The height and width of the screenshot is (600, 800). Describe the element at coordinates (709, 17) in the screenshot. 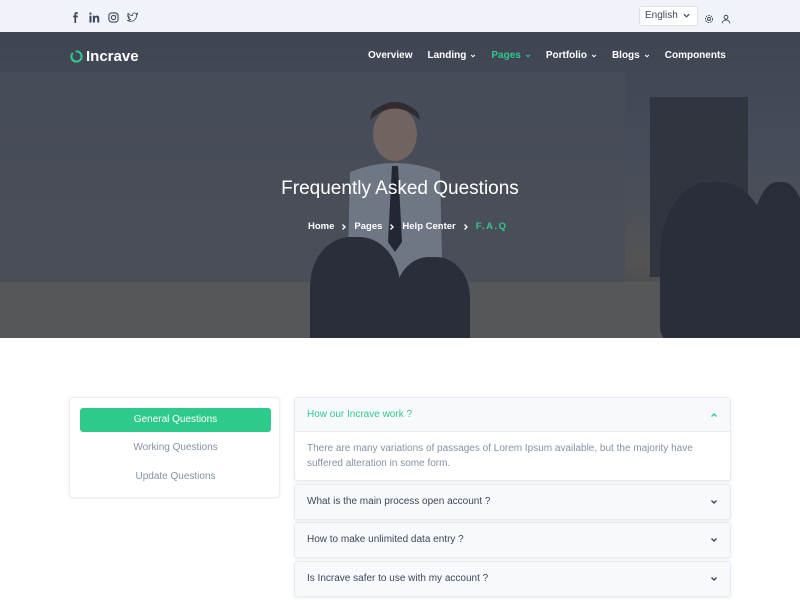

I see `settings-icon` at that location.